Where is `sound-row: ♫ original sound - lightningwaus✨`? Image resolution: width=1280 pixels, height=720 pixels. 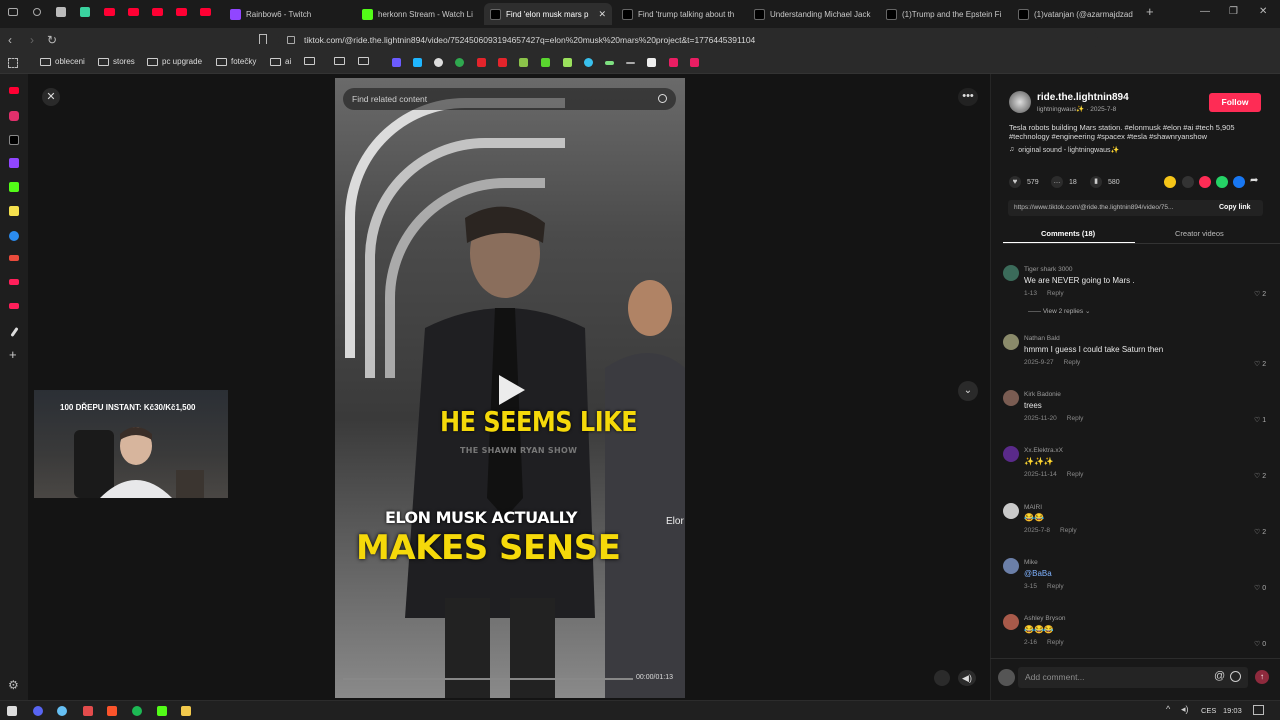
sound-row: ♫ original sound - lightningwaus✨ is located at coordinates (1064, 150).